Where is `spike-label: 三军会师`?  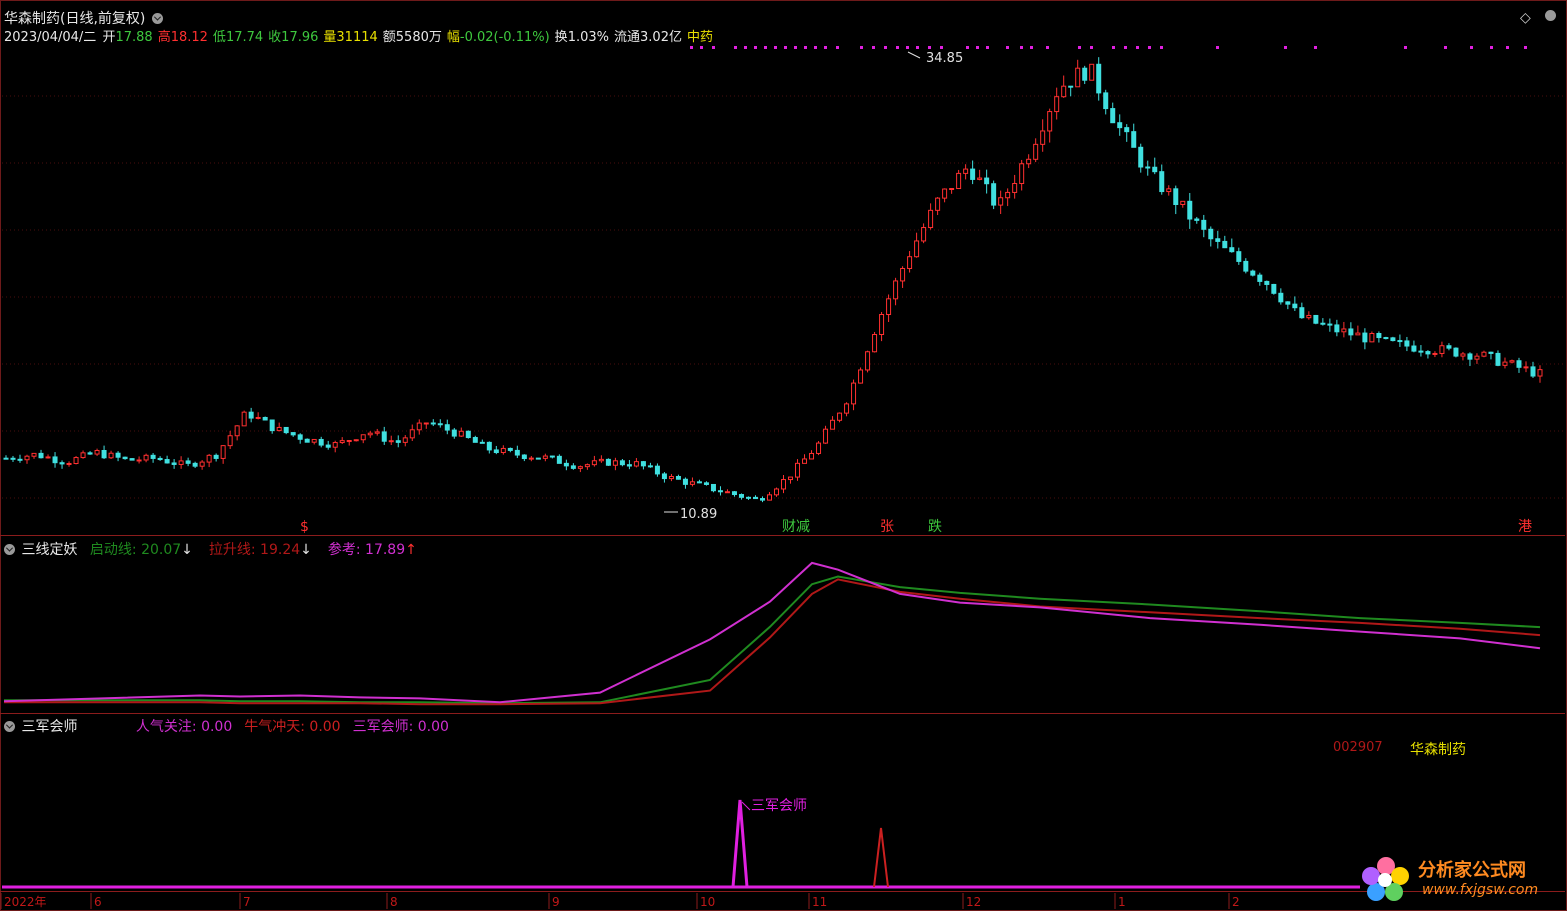 spike-label: 三军会师 is located at coordinates (779, 806).